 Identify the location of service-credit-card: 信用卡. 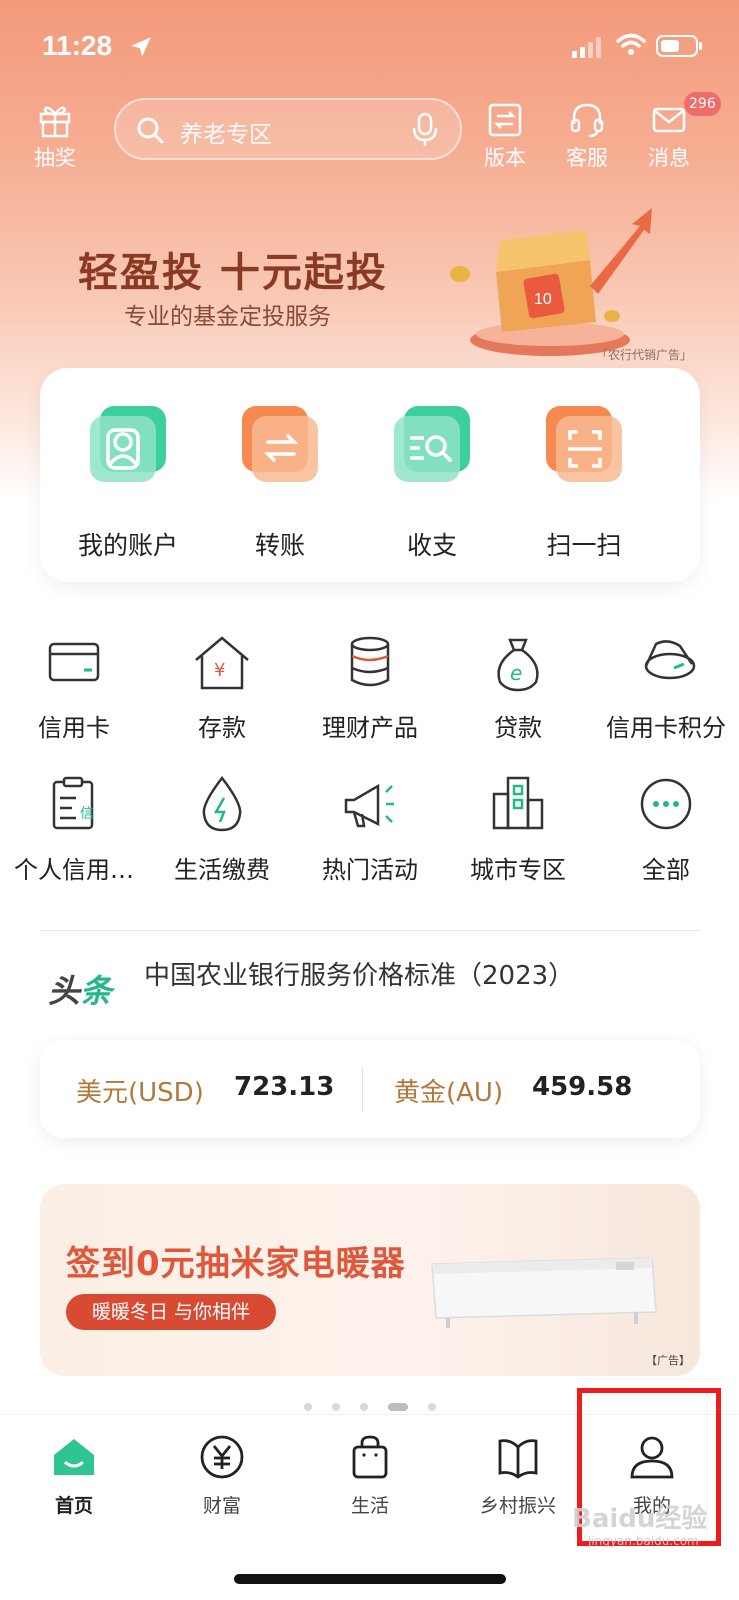
(74, 686).